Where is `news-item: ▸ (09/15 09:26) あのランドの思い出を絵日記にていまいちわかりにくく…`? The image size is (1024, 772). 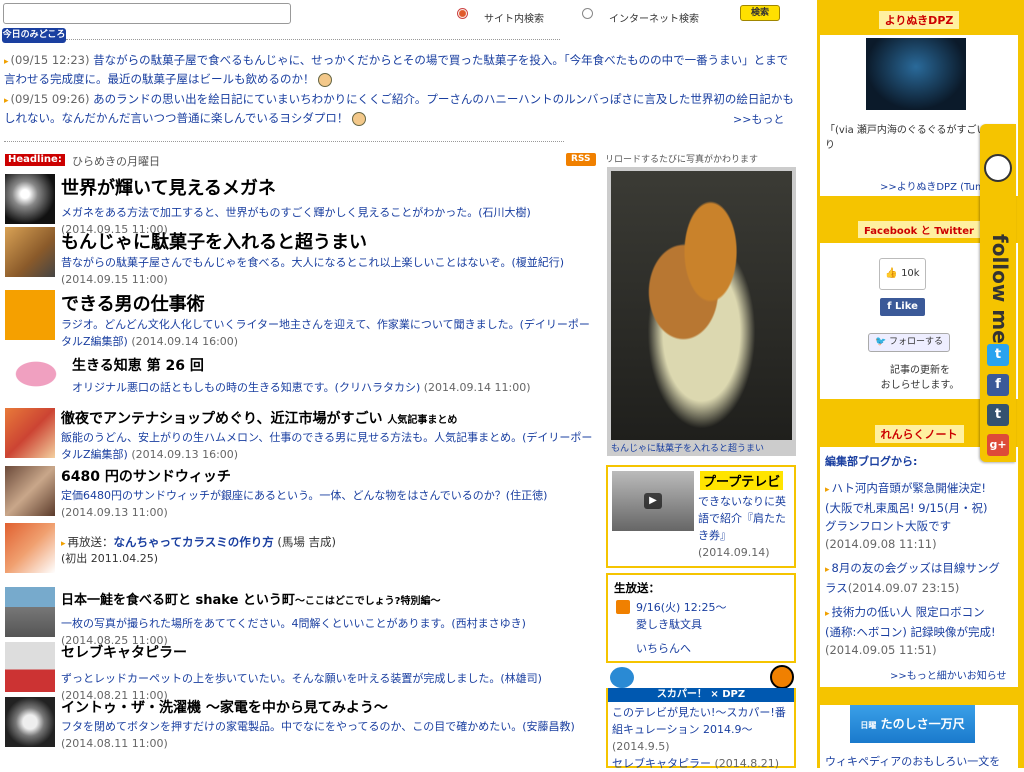
news-item: ▸ (09/15 09:26) あのランドの思い出を絵日記にていまいちわかりにくく… is located at coordinates (401, 109).